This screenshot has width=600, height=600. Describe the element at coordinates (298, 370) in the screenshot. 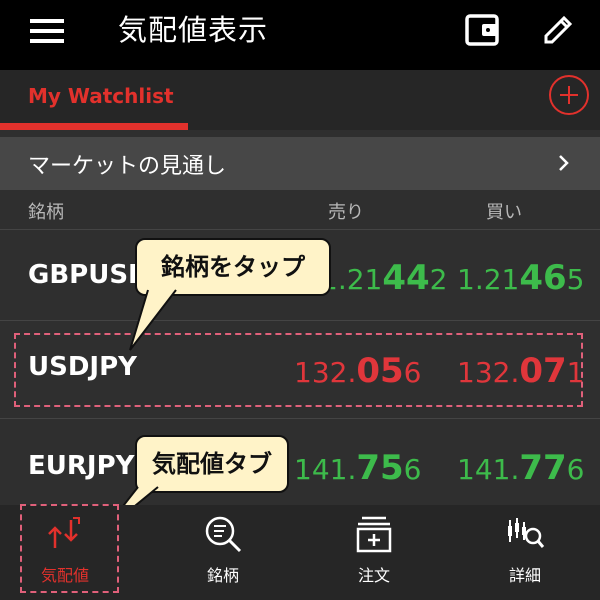

I see `highlight-row-box` at that location.